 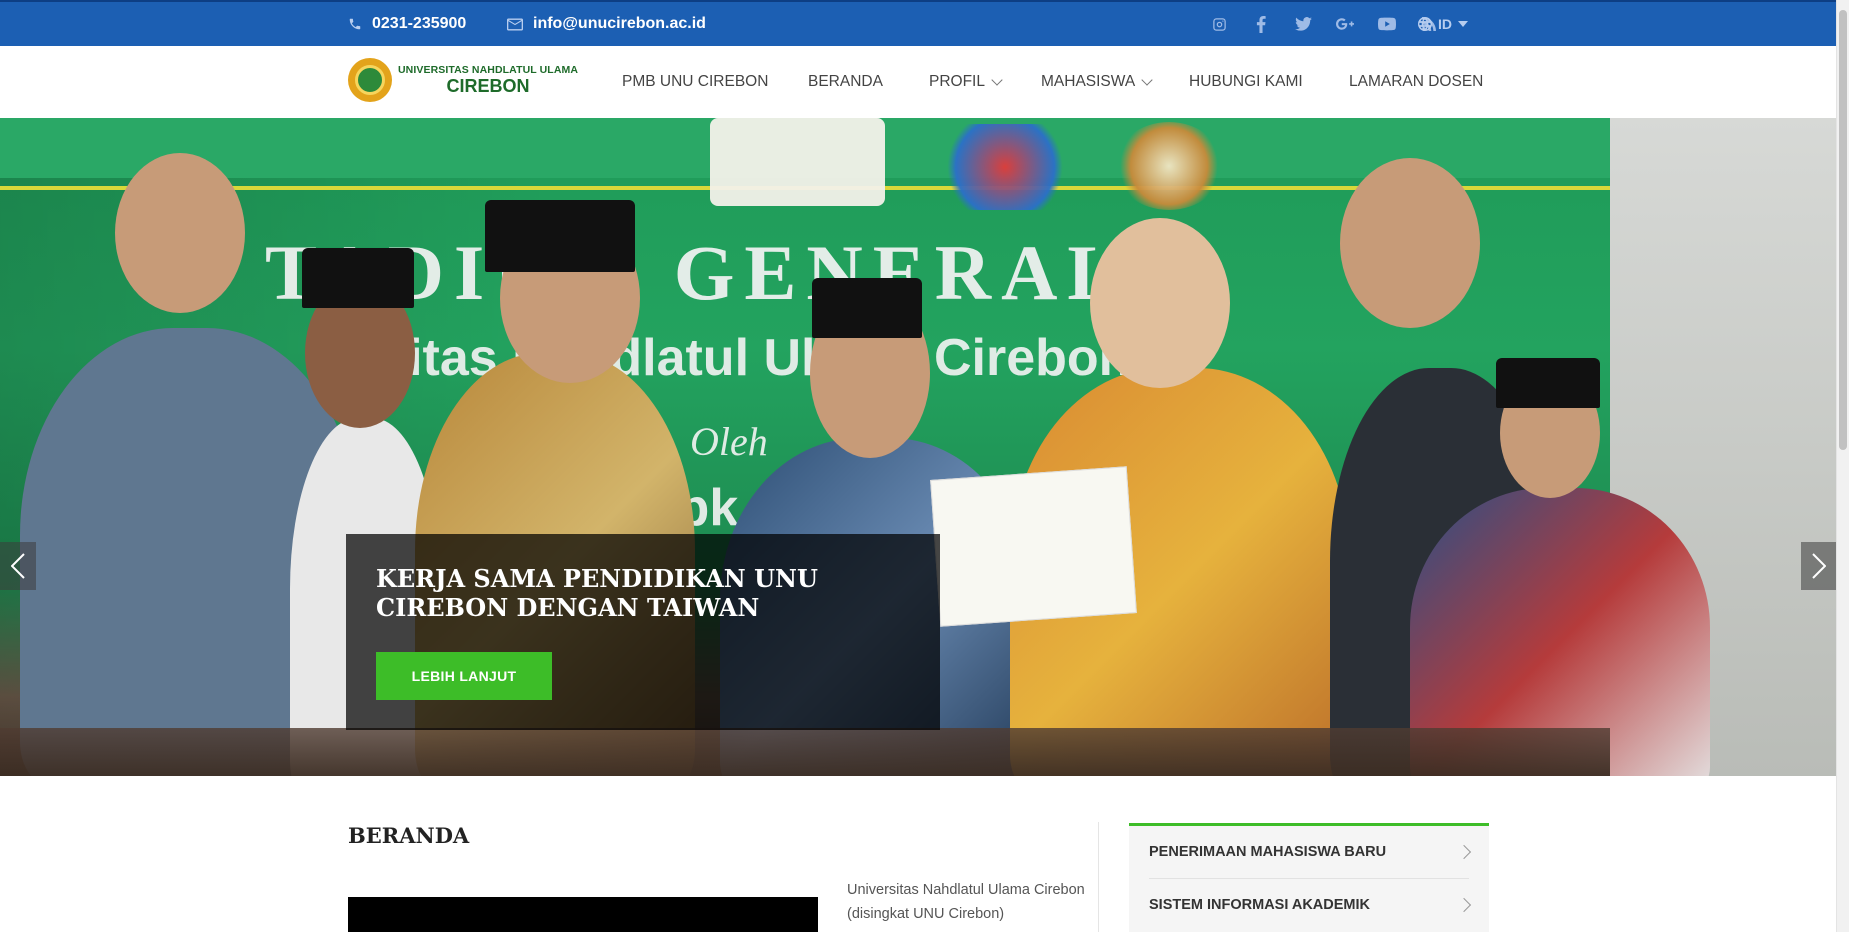 I want to click on slider-next-button, so click(x=1819, y=566).